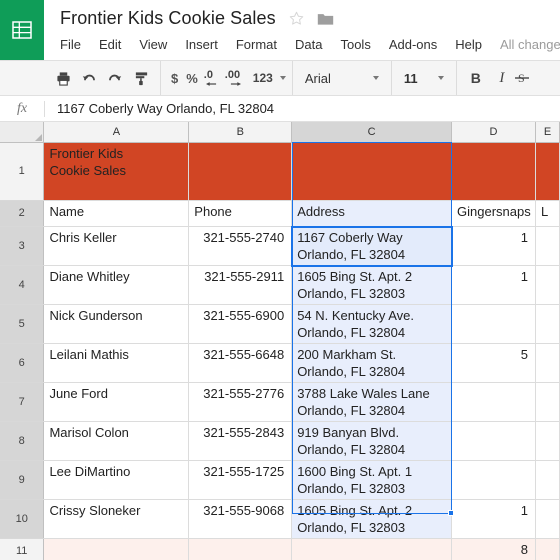 This screenshot has width=560, height=560. What do you see at coordinates (22, 30) in the screenshot?
I see `sheets-logo-icon` at bounding box center [22, 30].